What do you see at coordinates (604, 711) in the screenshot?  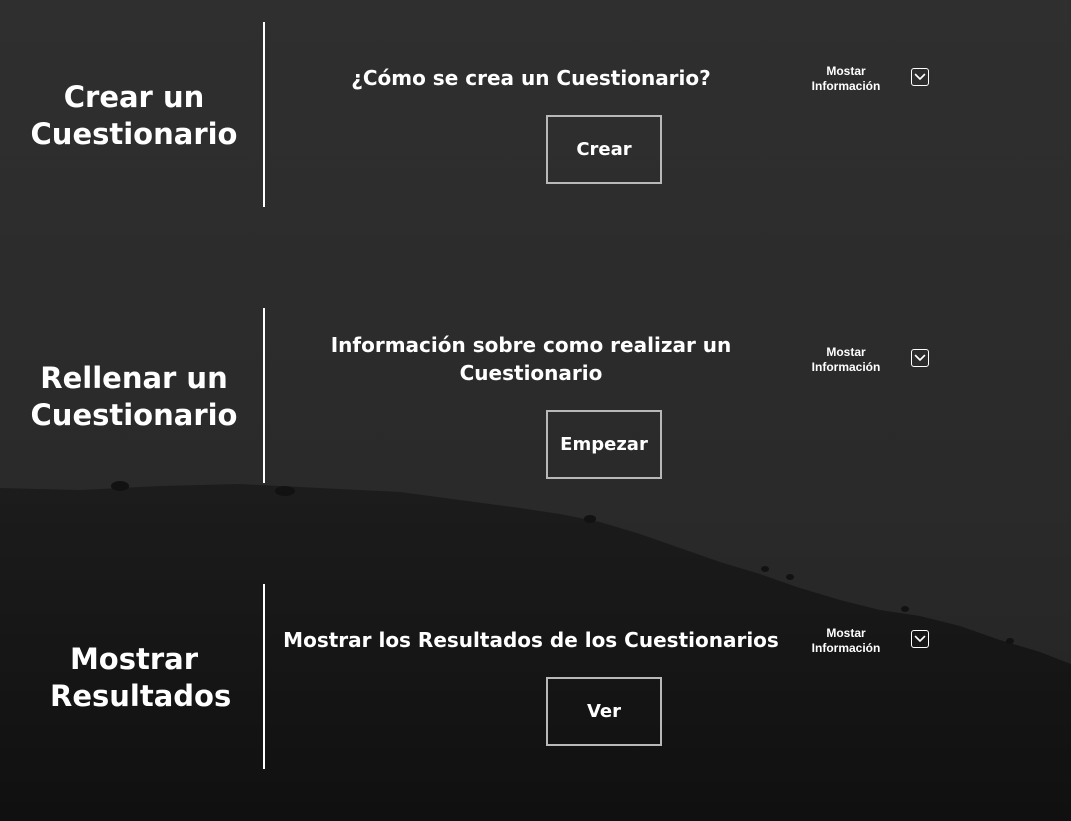 I see `ver-button: Ver` at bounding box center [604, 711].